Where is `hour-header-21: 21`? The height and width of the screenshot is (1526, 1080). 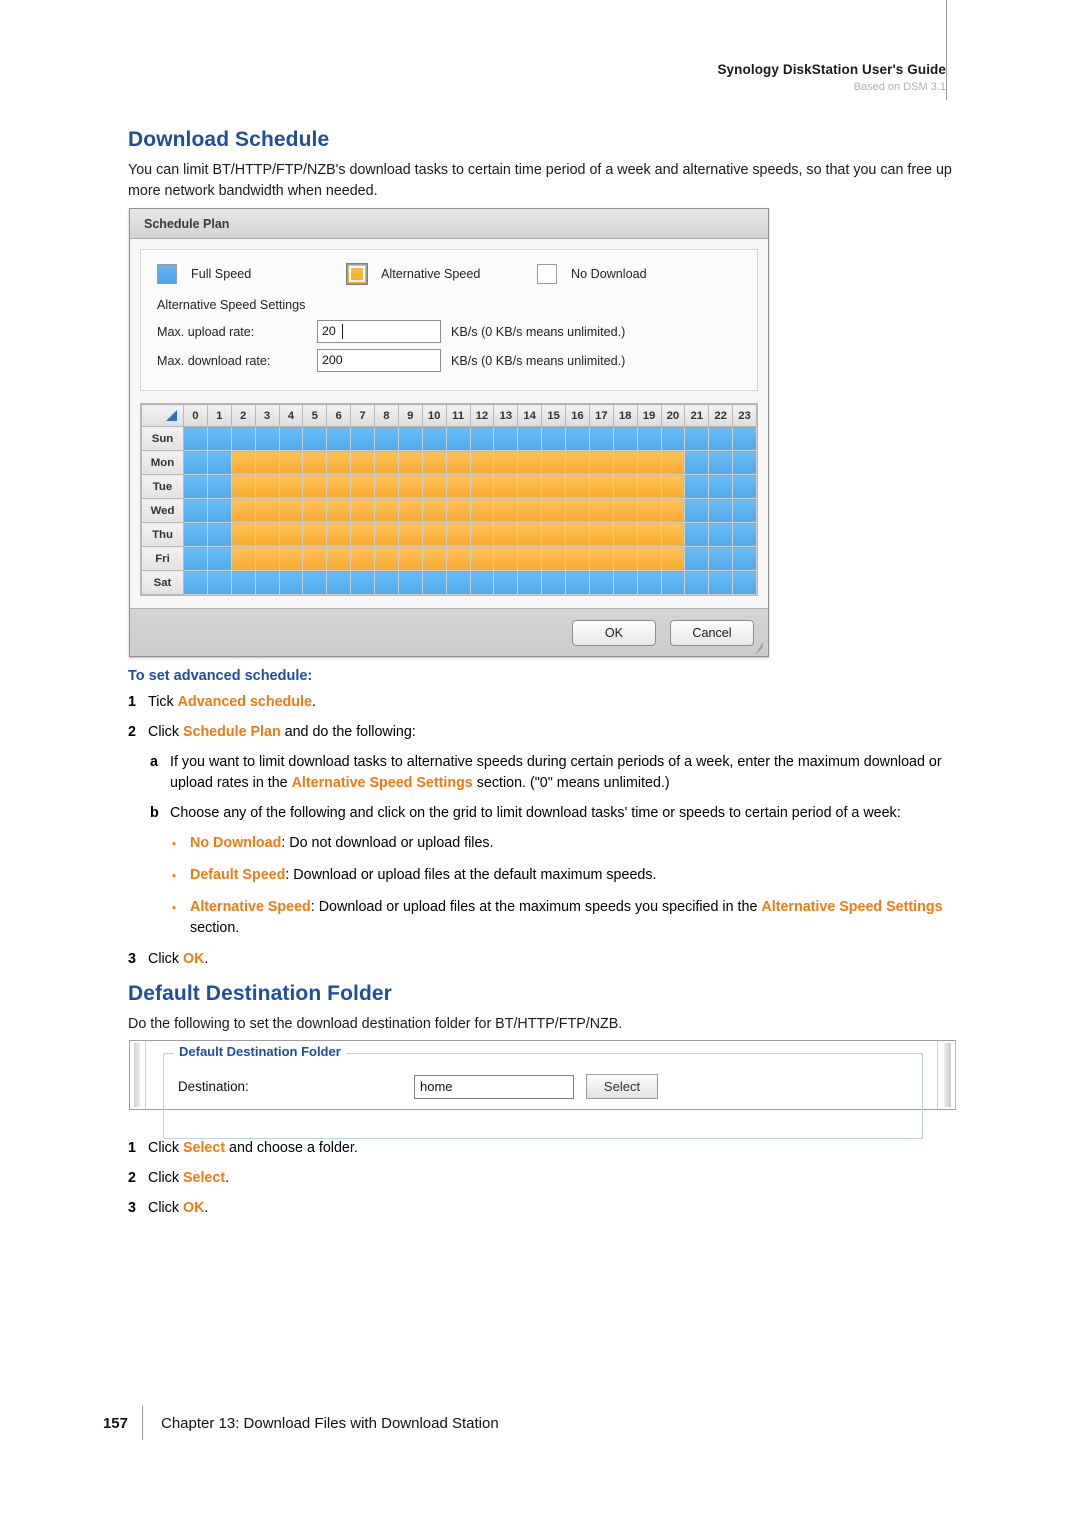
hour-header-21: 21 is located at coordinates (697, 415).